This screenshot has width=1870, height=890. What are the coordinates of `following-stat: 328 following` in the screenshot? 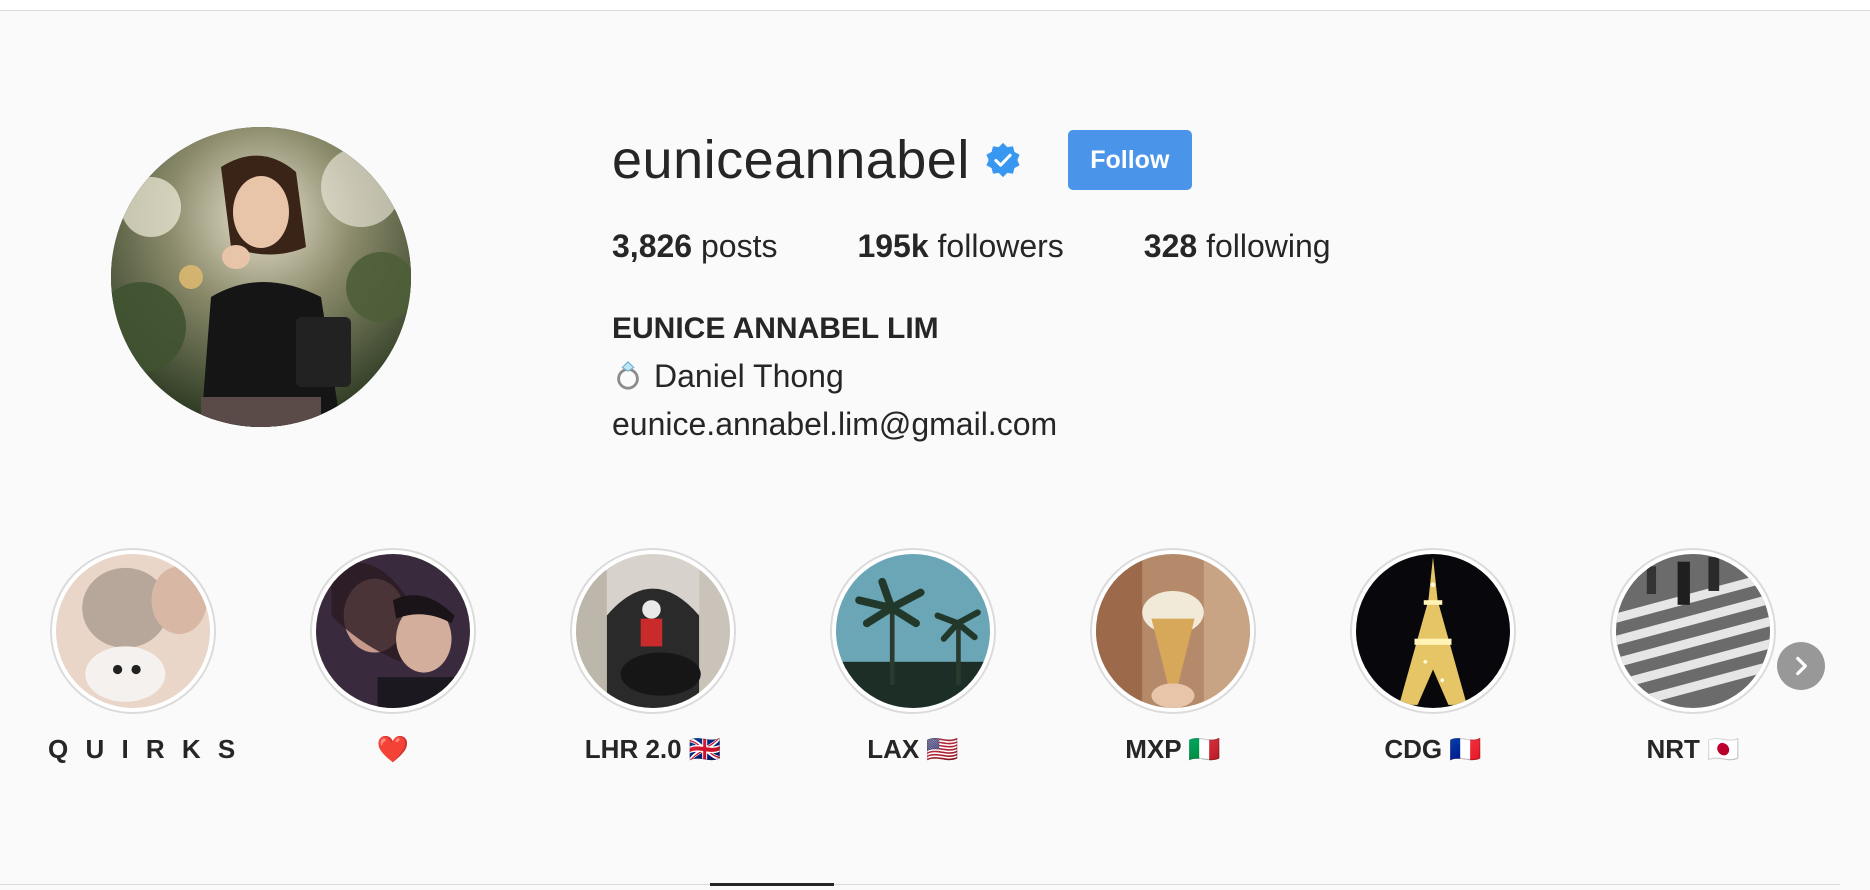 It's located at (1237, 246).